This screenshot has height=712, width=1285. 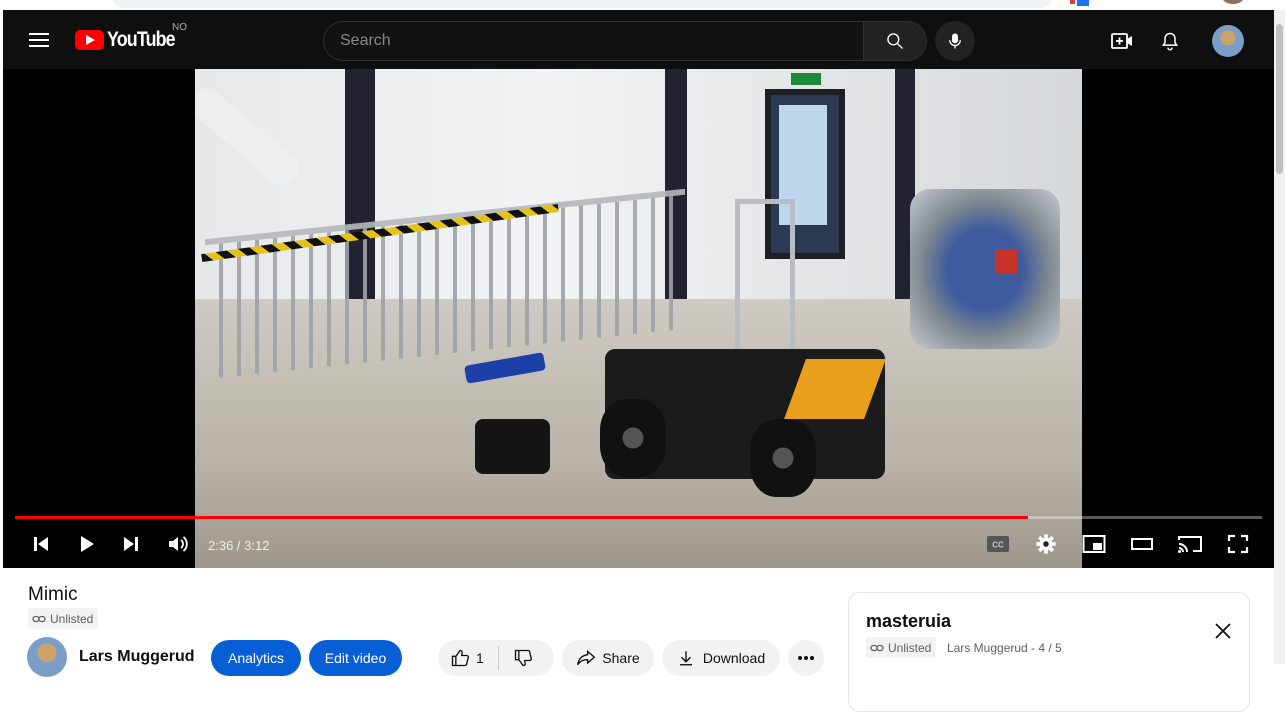 I want to click on miniplayer-button, so click(x=1094, y=544).